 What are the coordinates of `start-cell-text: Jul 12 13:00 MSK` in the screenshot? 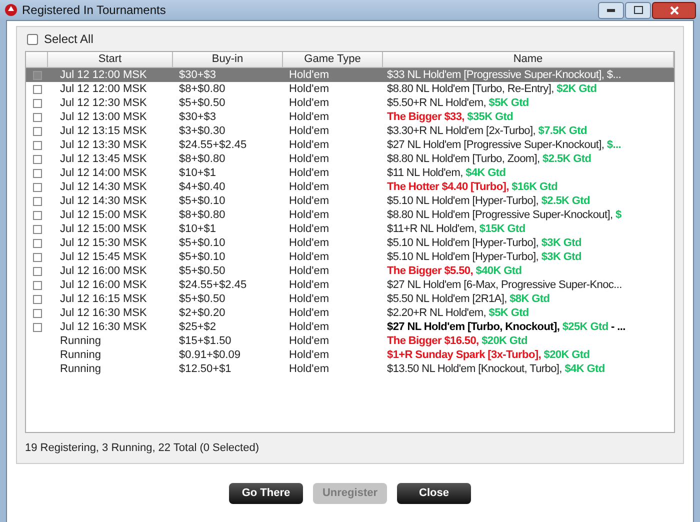 It's located at (103, 117).